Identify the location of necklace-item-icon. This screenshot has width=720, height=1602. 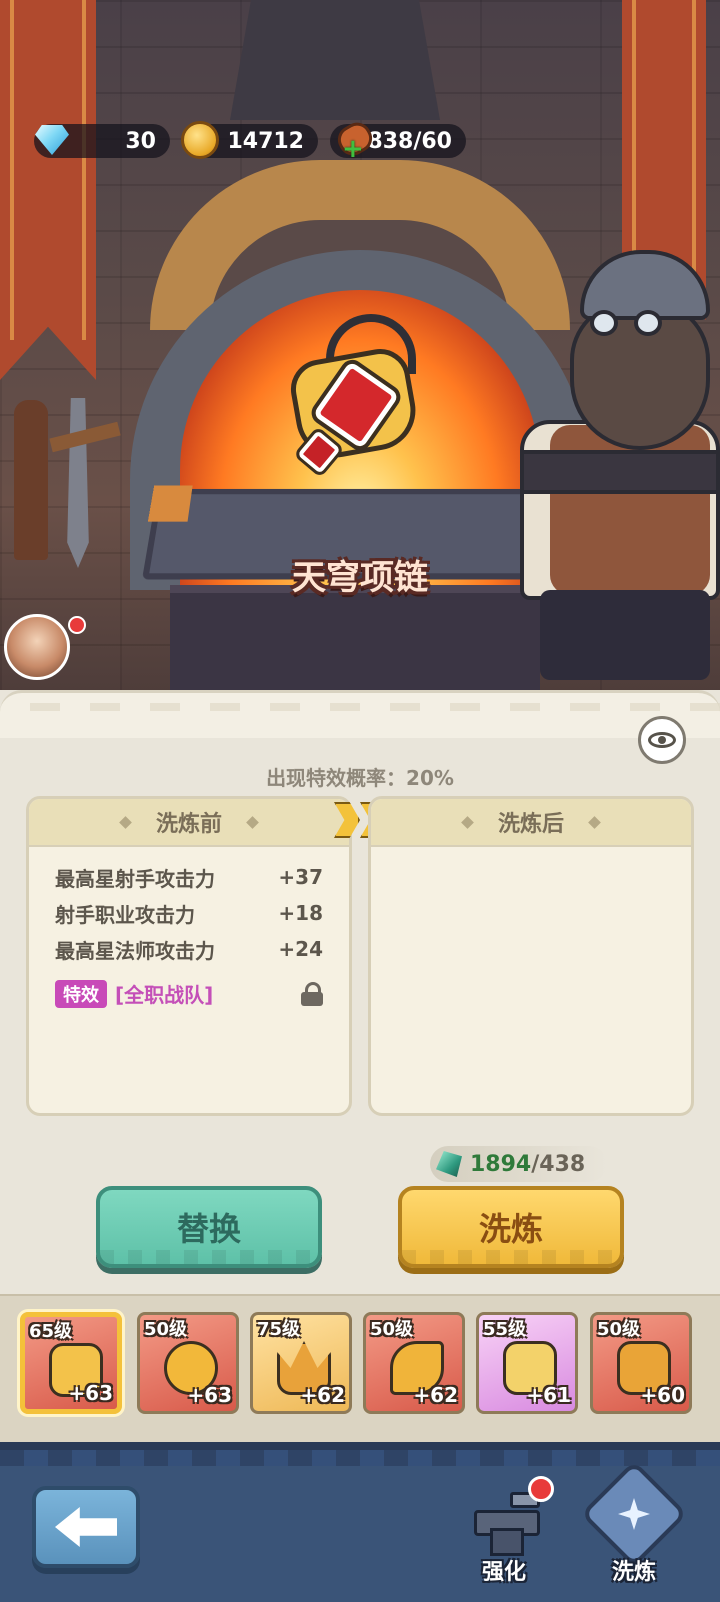
(356, 404).